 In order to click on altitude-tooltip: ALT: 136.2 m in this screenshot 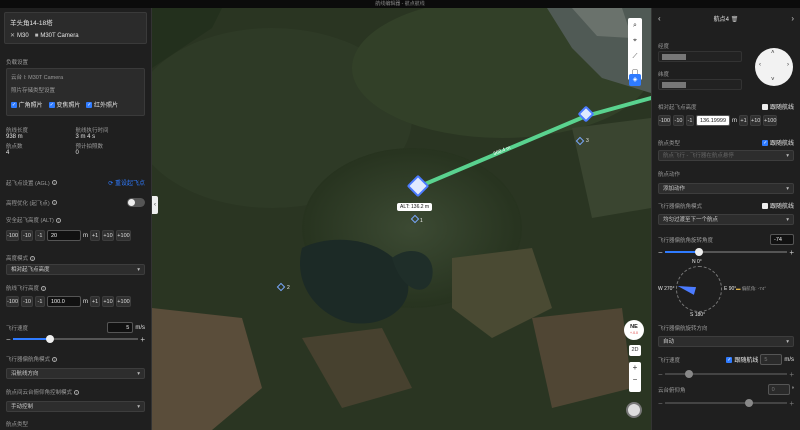, I will do `click(415, 207)`.